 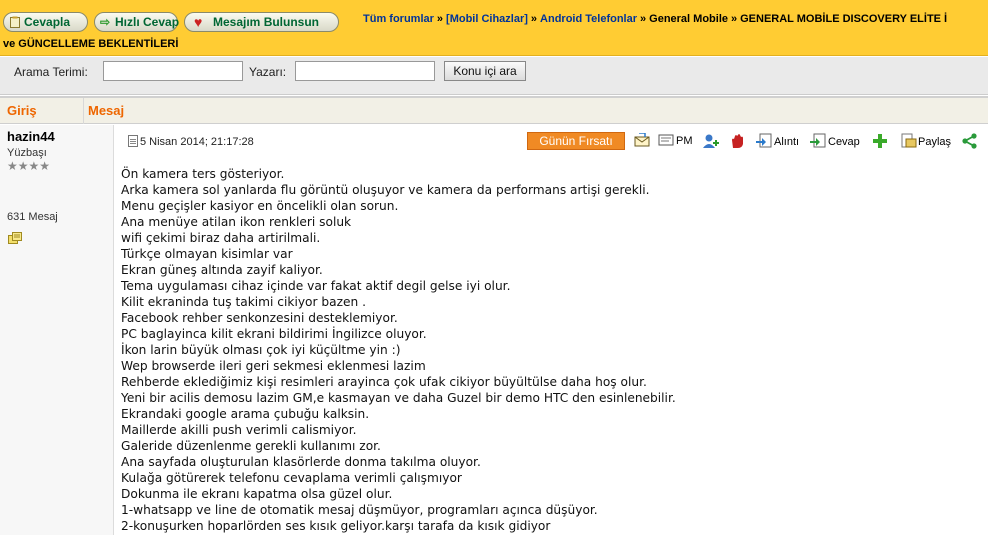 What do you see at coordinates (844, 142) in the screenshot?
I see `reply-post-label: Cevap` at bounding box center [844, 142].